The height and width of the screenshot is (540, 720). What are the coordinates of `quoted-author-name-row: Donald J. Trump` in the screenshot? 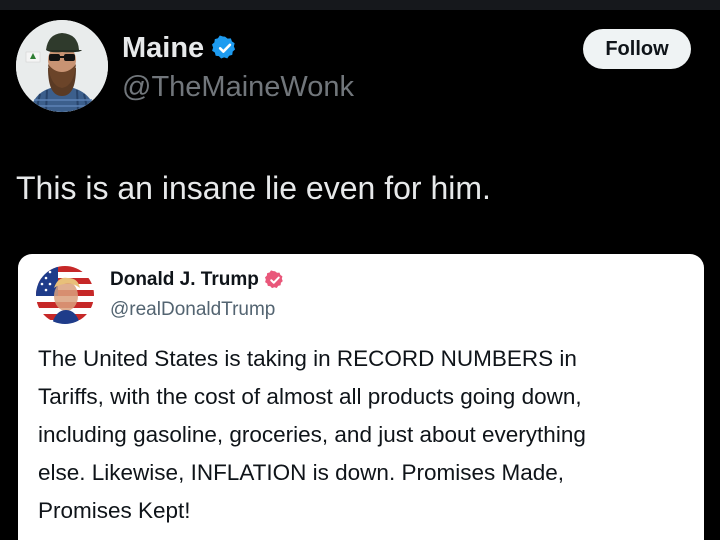 It's located at (197, 280).